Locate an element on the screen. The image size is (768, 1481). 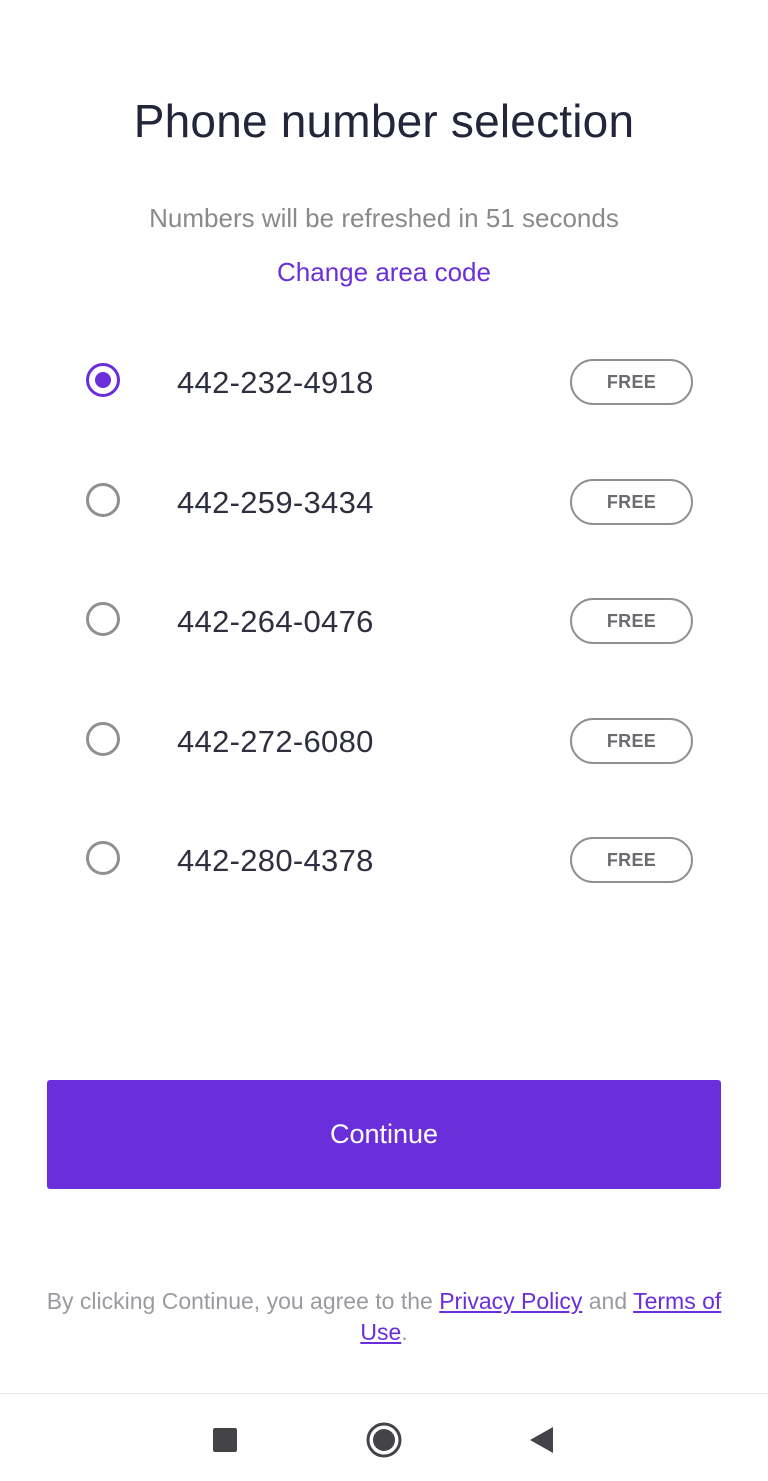
number-option: 442-272-6080 FREE is located at coordinates (384, 742).